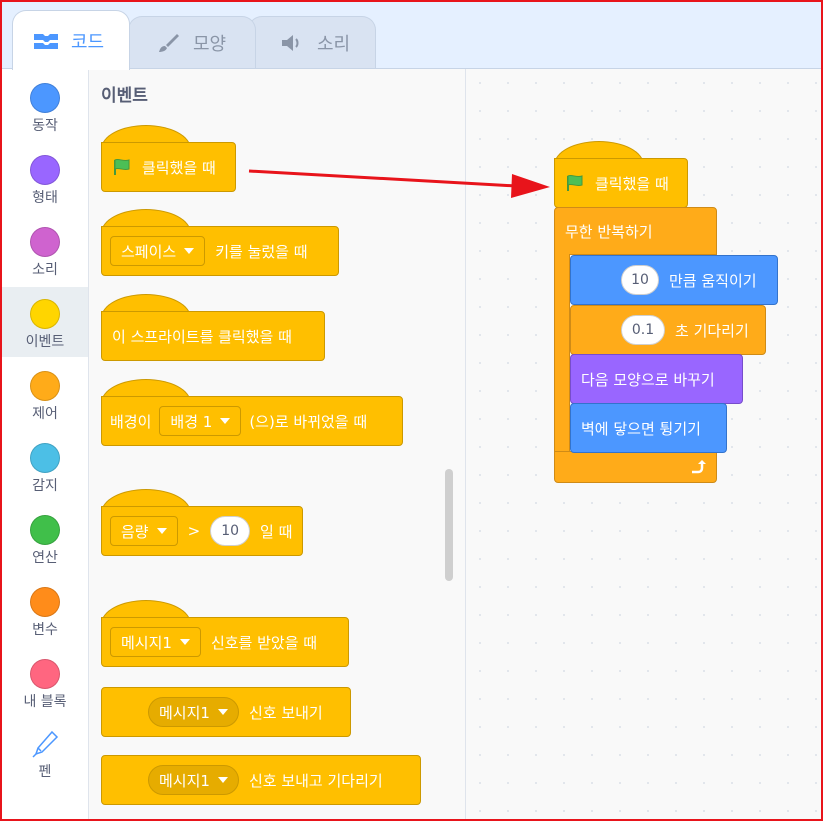  I want to click on code-icon, so click(46, 41).